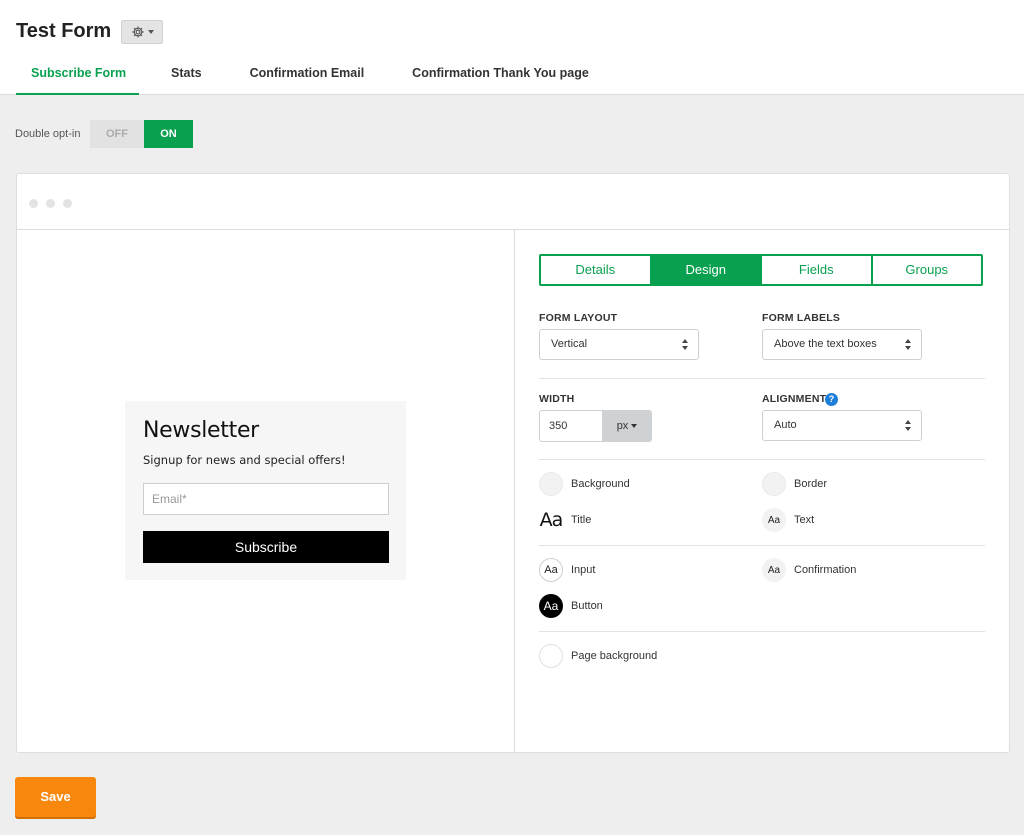 The image size is (1024, 835). What do you see at coordinates (622, 426) in the screenshot?
I see `width-unit-value: px` at bounding box center [622, 426].